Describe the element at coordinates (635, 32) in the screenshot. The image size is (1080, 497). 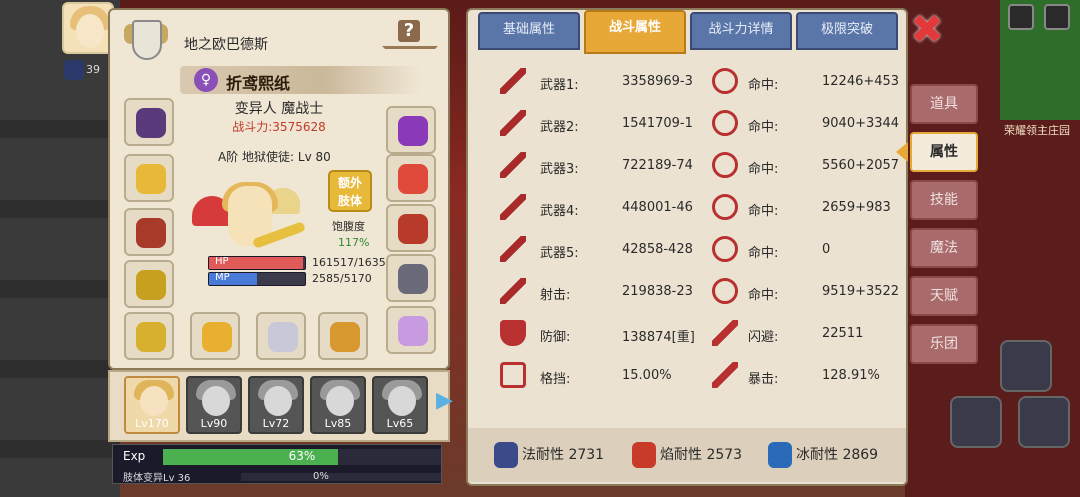
I see `tab-combat-attributes: 战斗属性` at that location.